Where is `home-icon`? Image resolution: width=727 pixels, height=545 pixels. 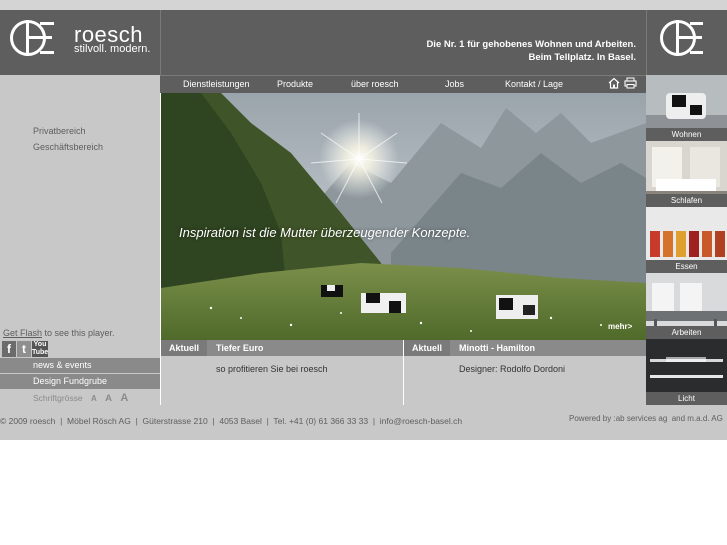 home-icon is located at coordinates (614, 83).